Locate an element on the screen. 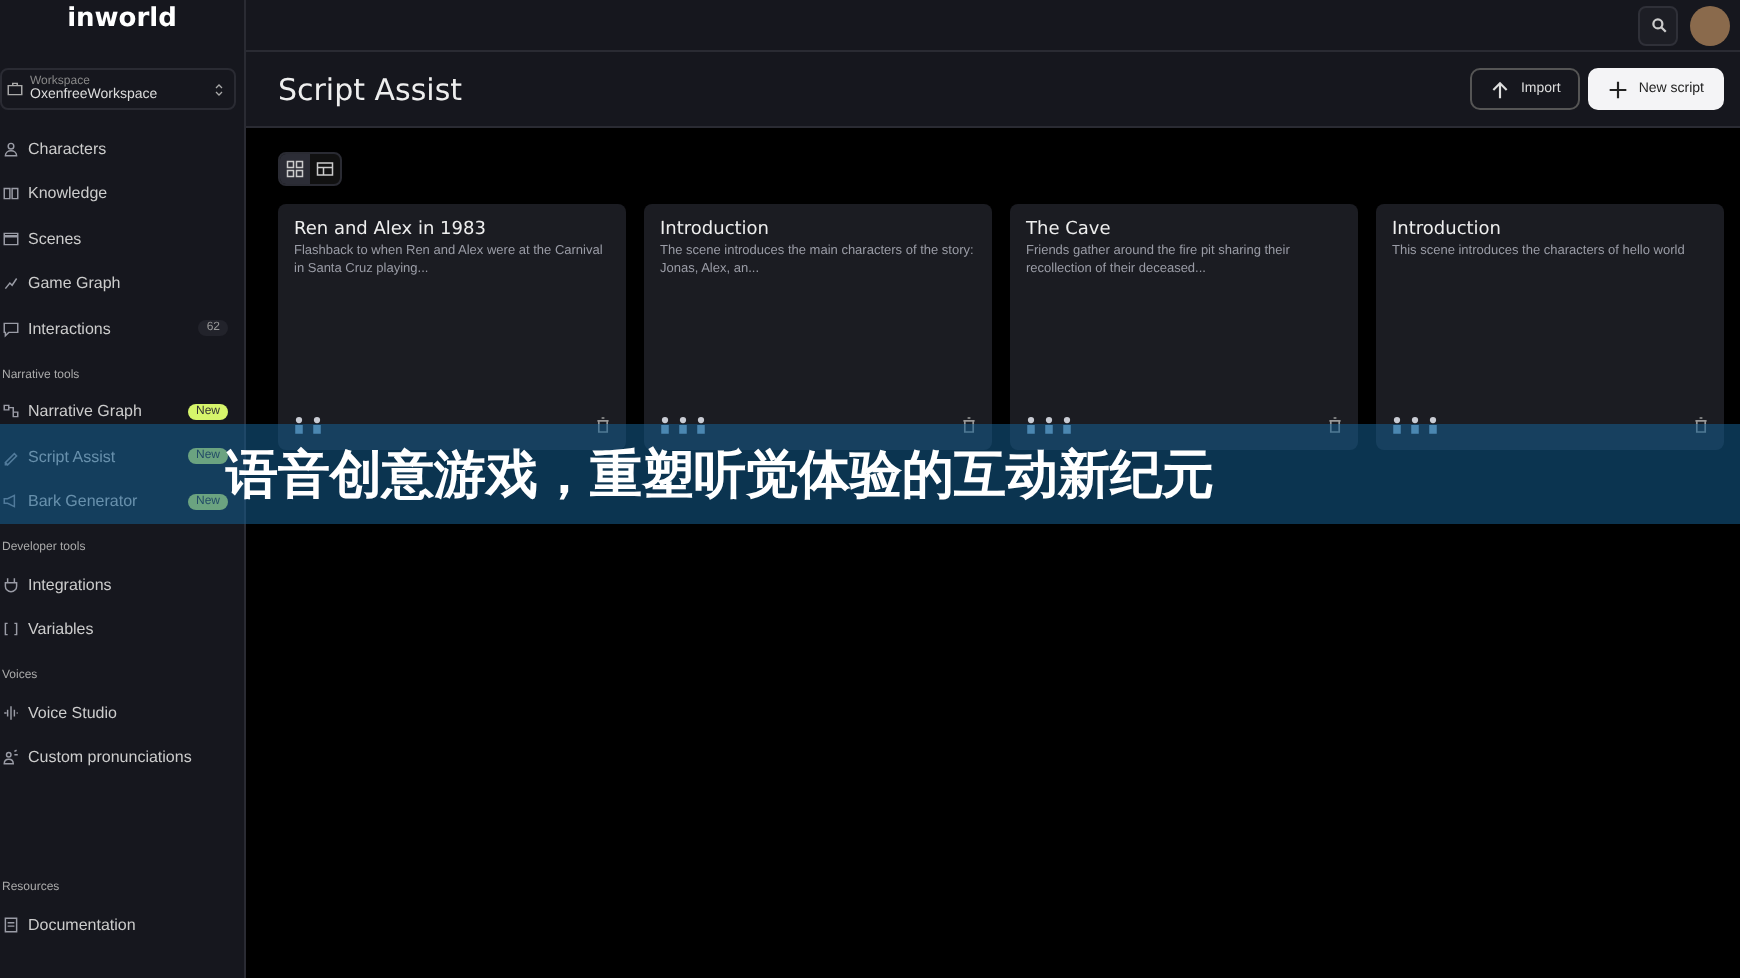  search-icon is located at coordinates (1658, 25).